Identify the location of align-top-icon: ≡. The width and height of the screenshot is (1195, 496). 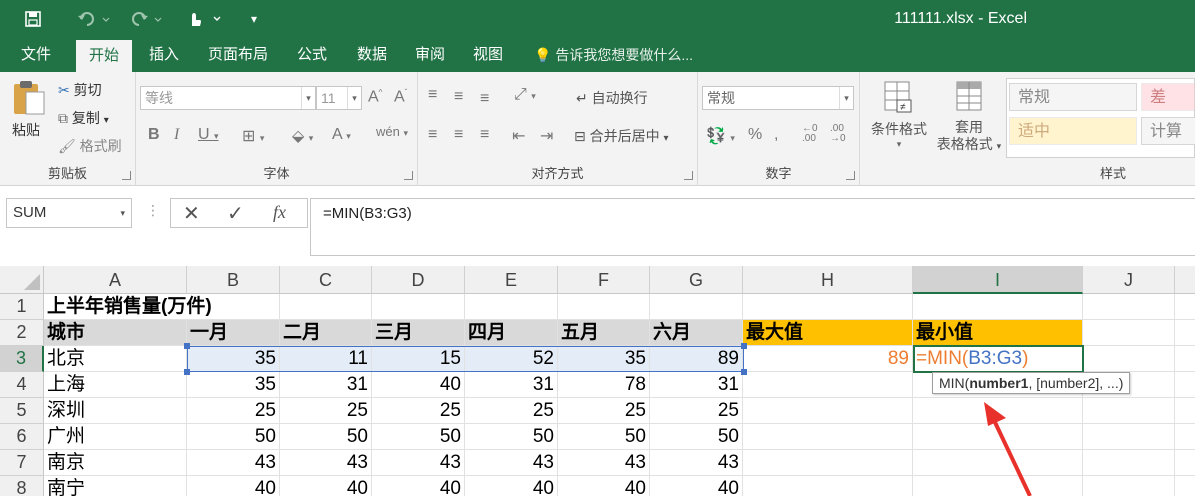
(432, 95).